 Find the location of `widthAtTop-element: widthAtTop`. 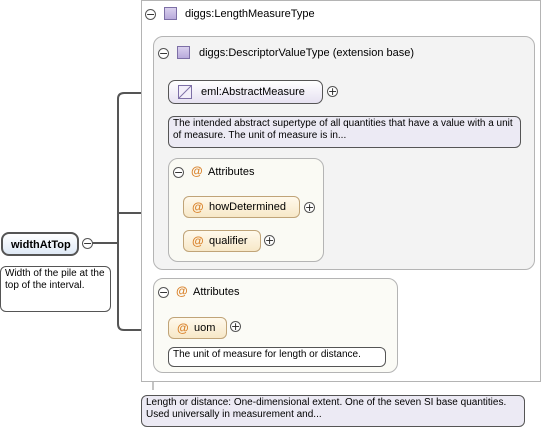

widthAtTop-element: widthAtTop is located at coordinates (40, 244).